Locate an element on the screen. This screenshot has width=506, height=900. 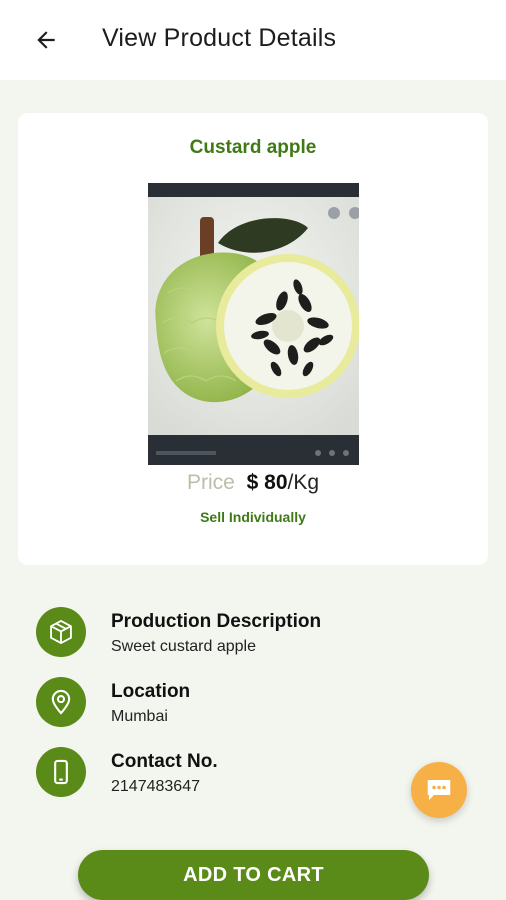
chat-icon is located at coordinates (439, 790).